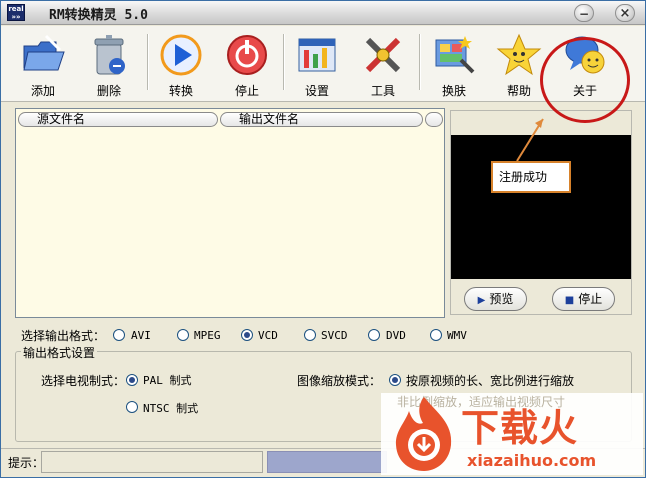 The width and height of the screenshot is (646, 478). What do you see at coordinates (490, 381) in the screenshot?
I see `radio-scale-keep-ratio-label: 按原视频的长、宽比例进行缩放` at bounding box center [490, 381].